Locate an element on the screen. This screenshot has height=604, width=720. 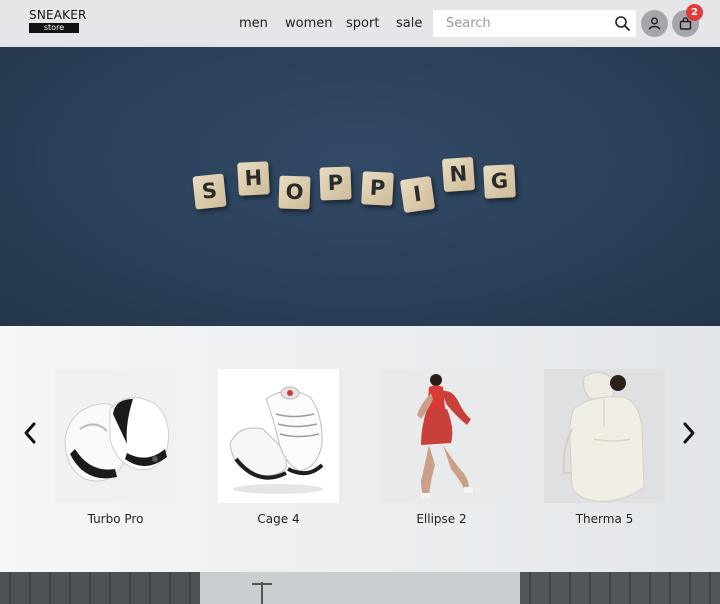
hero-letter-tile: H is located at coordinates (253, 178).